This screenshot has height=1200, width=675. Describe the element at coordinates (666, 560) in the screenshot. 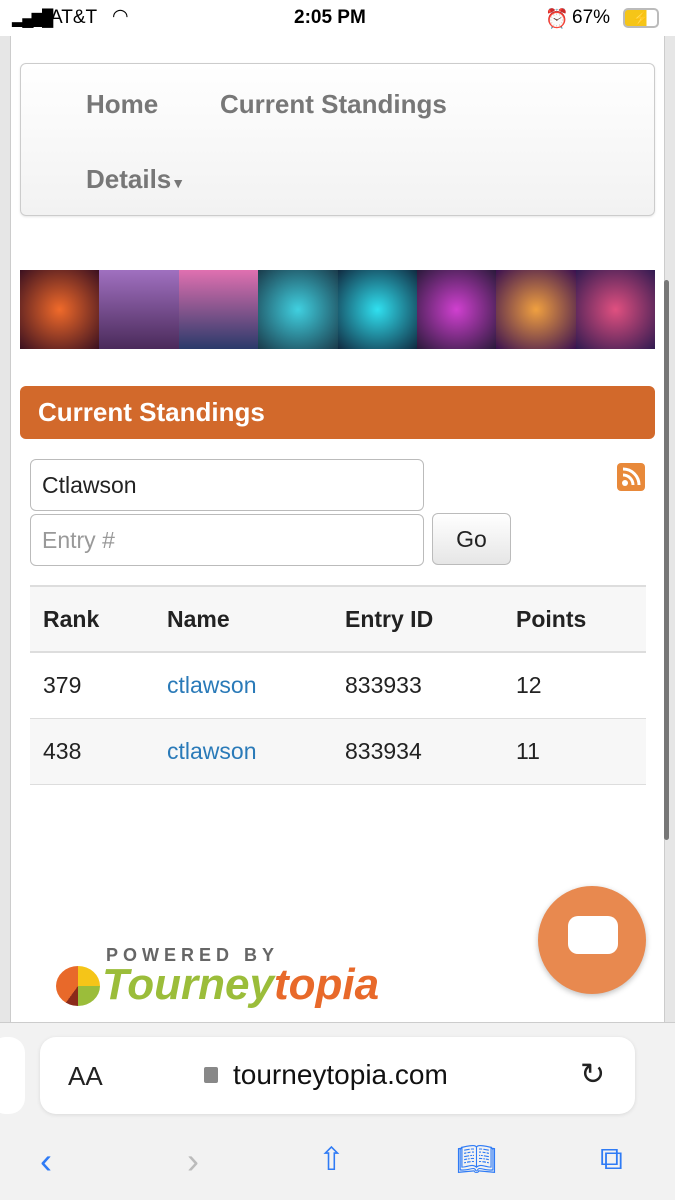

I see `scrollbar` at that location.